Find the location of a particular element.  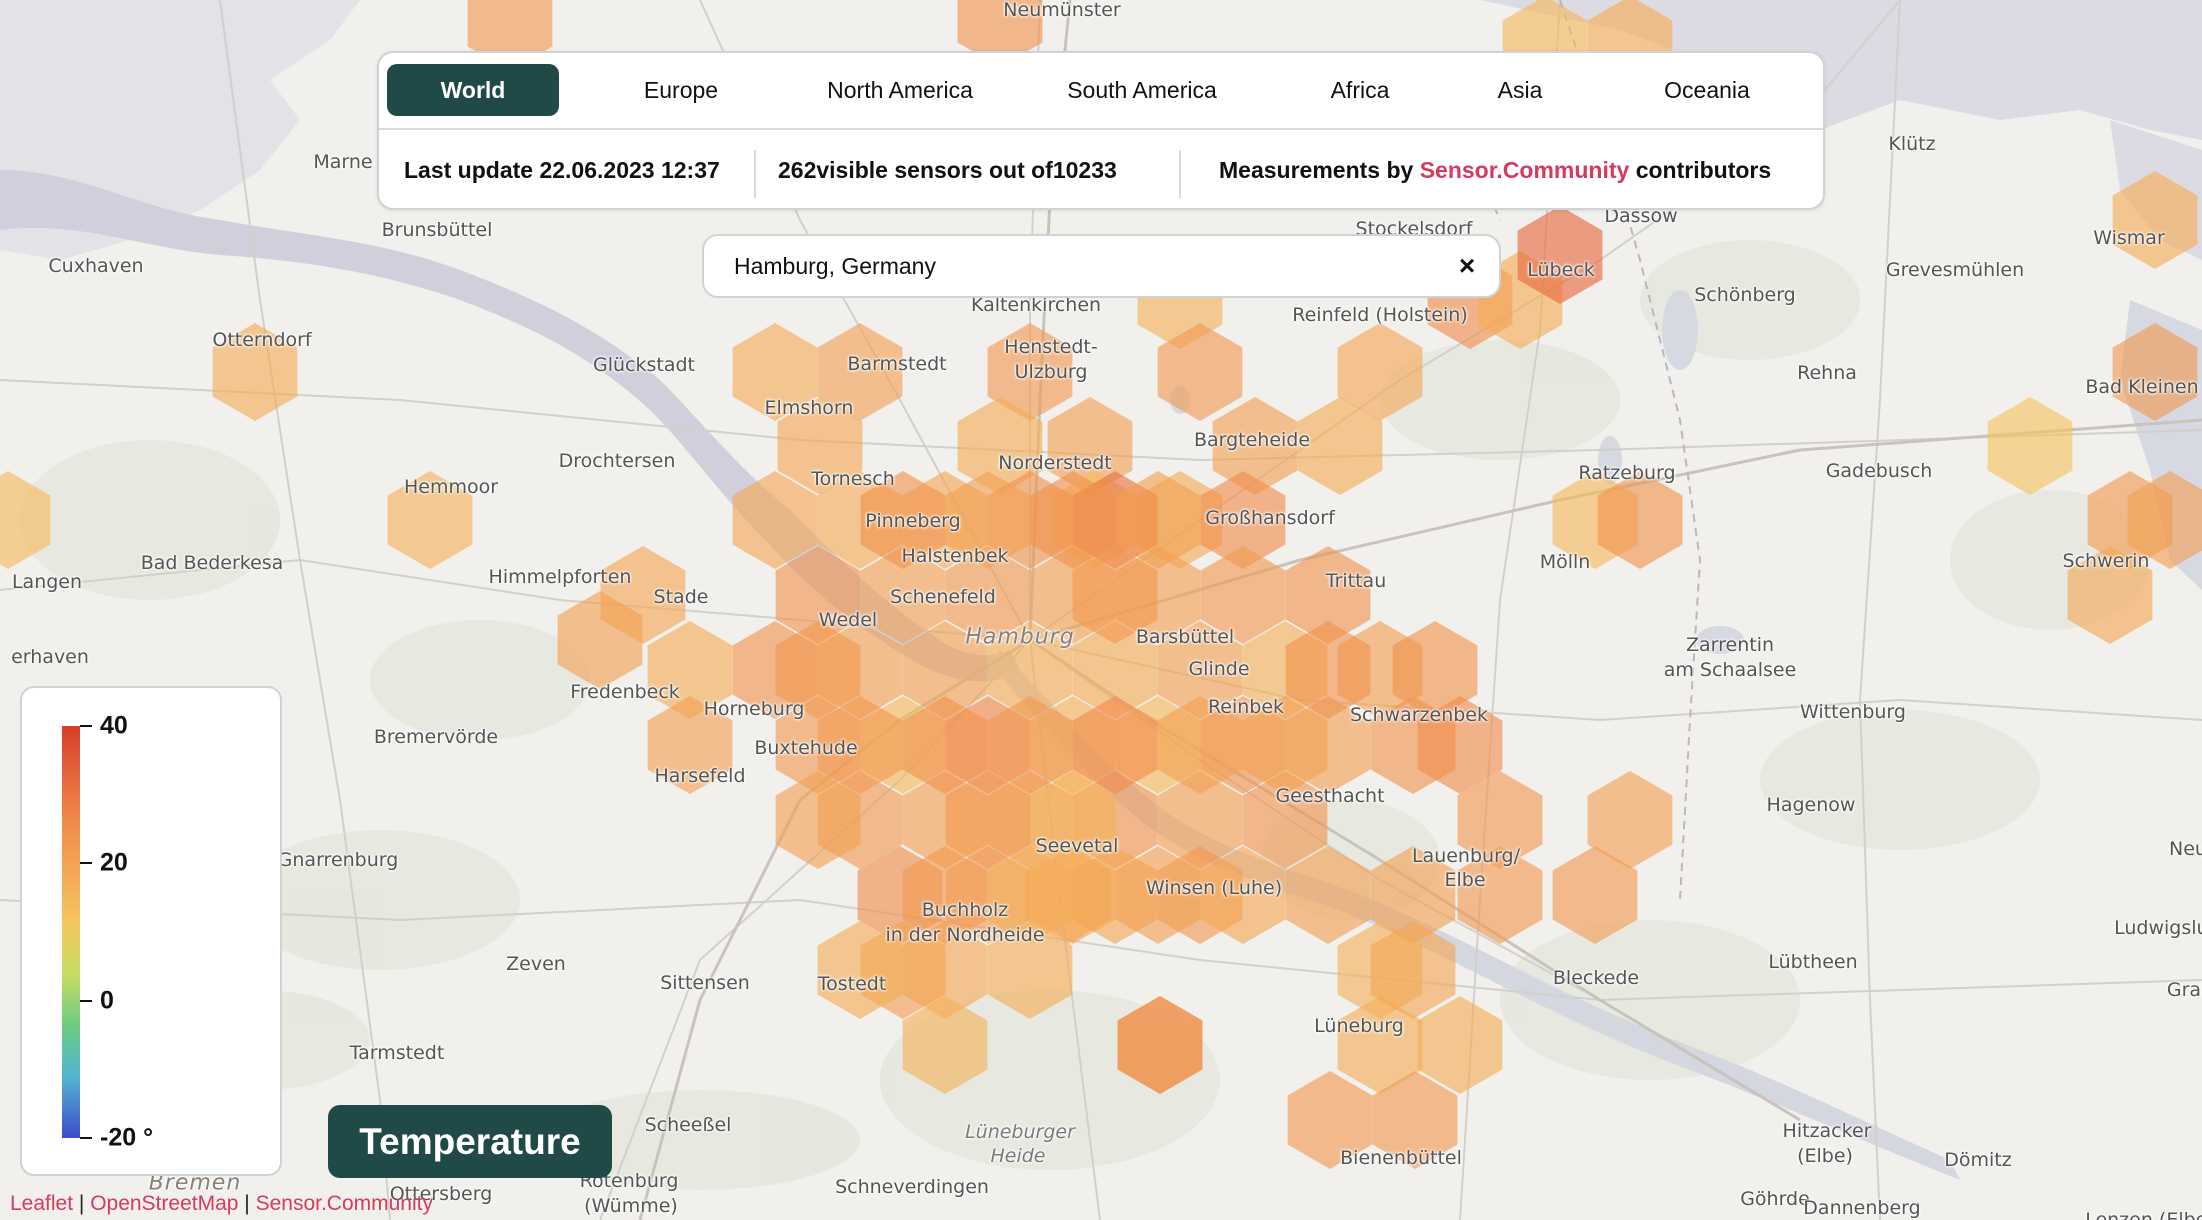

attribution-link-leaflet: Leaflet is located at coordinates (41, 1203).